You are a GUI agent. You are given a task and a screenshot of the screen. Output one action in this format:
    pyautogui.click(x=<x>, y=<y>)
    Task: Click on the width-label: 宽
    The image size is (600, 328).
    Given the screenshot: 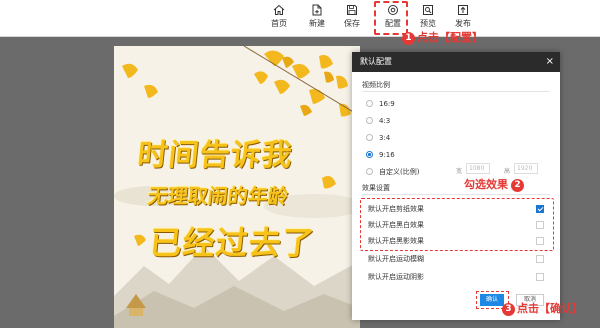 What is the action you would take?
    pyautogui.click(x=459, y=171)
    